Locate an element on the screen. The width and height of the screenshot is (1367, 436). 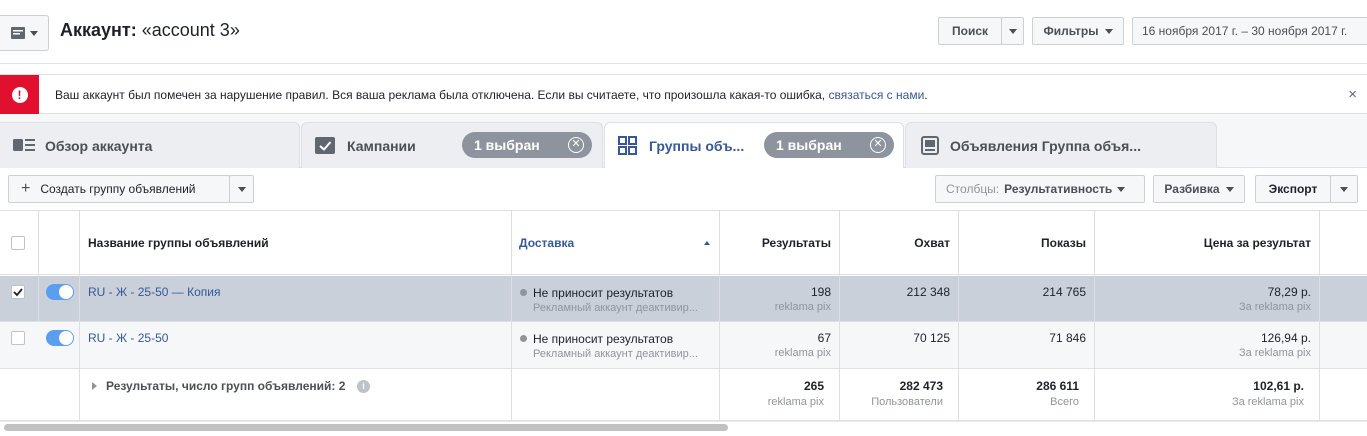
summary-impressions-type: Всего is located at coordinates (1064, 402).